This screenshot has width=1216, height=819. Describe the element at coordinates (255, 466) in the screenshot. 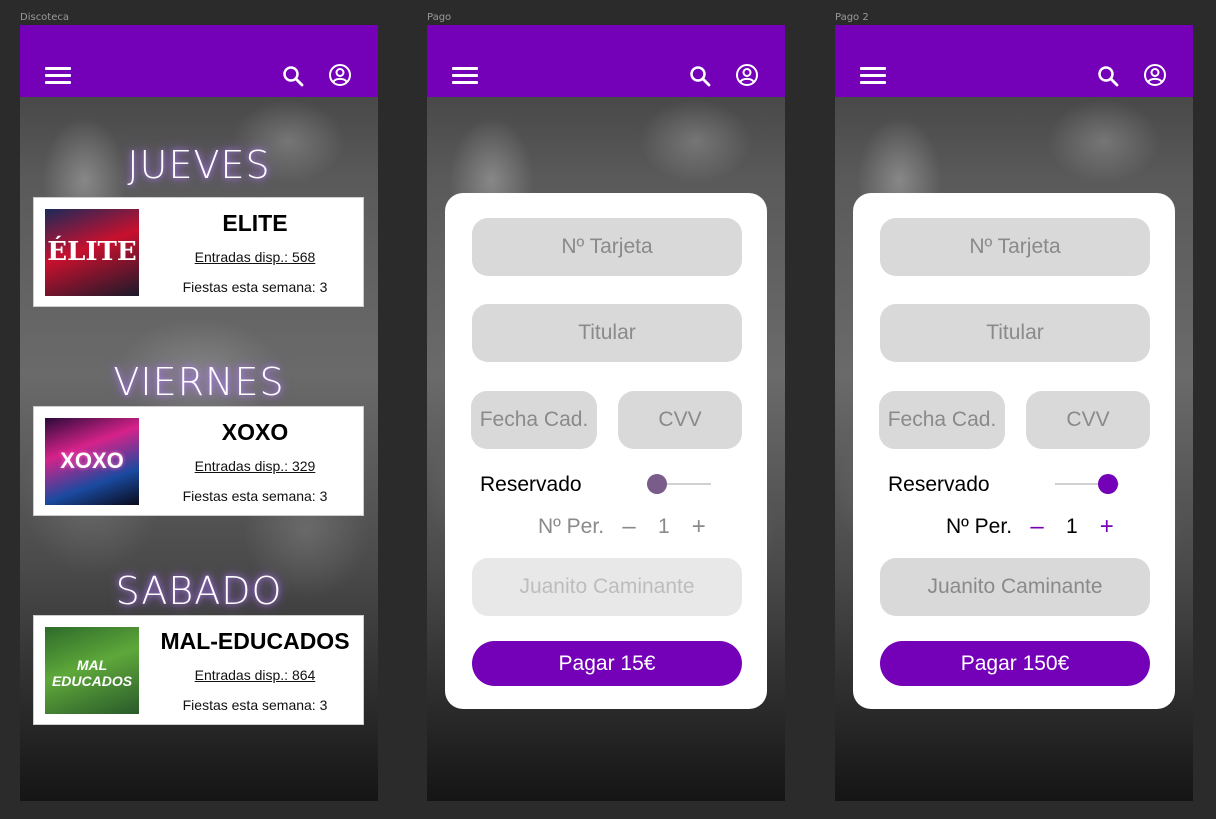

I see `event-tickets-link: Entradas disp.: 329` at that location.